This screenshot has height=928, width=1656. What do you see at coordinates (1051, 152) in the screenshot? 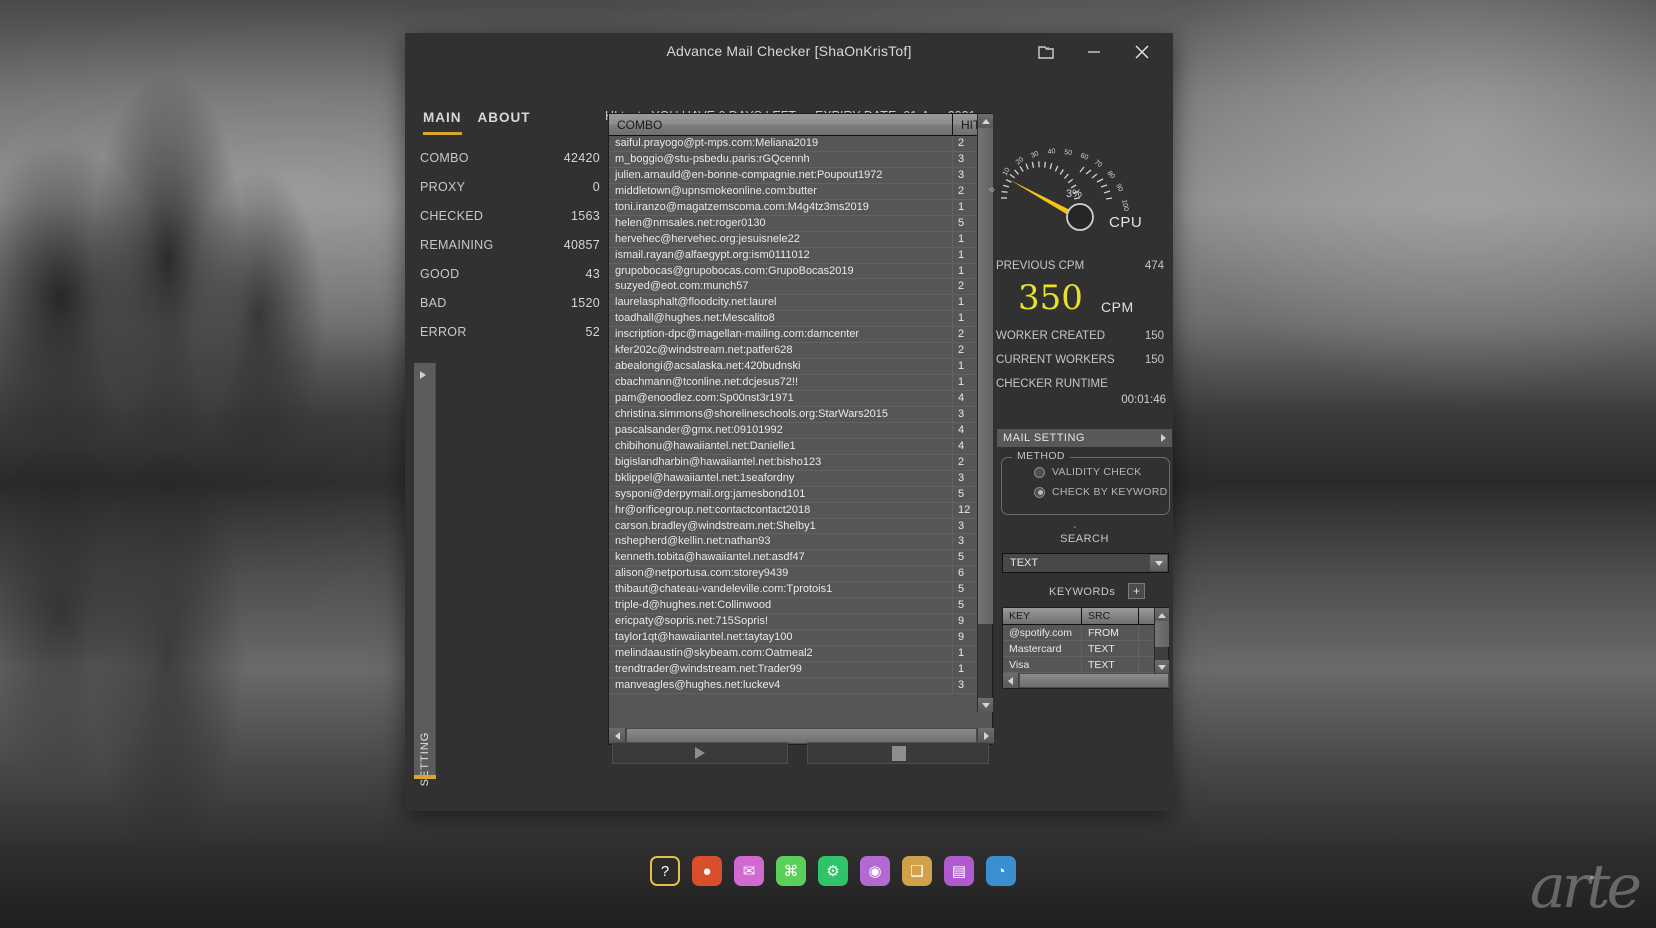
I see `svg-text: 40` at bounding box center [1051, 152].